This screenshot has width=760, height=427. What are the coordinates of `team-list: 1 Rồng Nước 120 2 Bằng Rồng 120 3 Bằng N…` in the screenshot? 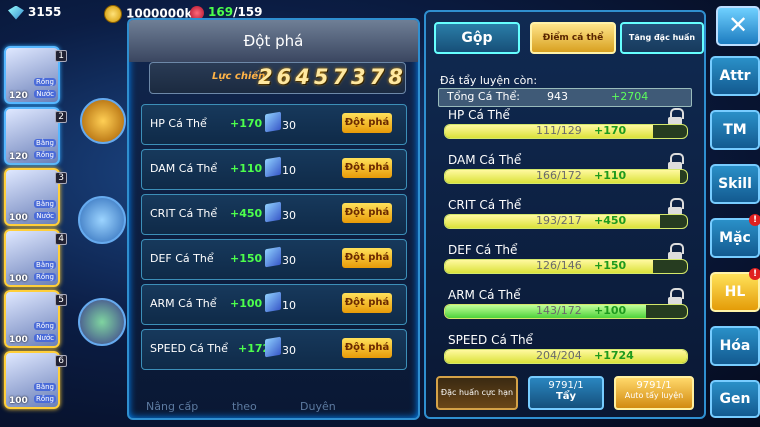 It's located at (35, 229).